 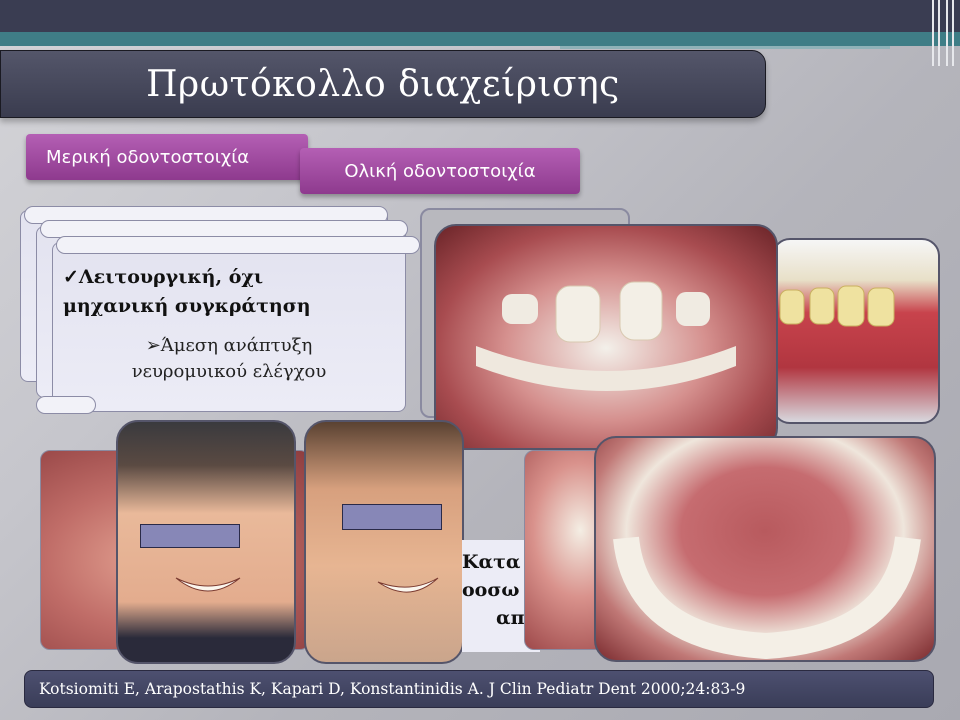 I want to click on scroll-heading-line2: μηχανική συγκράτηση, so click(x=187, y=306).